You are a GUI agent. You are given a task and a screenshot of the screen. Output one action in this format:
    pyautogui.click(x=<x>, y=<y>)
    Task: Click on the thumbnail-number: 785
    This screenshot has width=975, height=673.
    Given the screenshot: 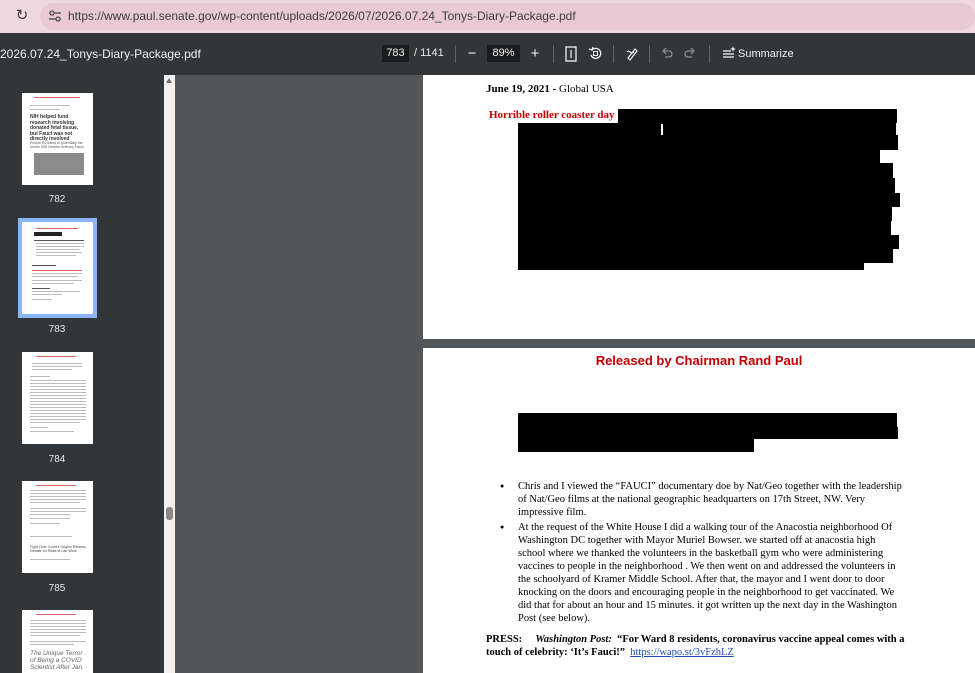 What is the action you would take?
    pyautogui.click(x=57, y=588)
    